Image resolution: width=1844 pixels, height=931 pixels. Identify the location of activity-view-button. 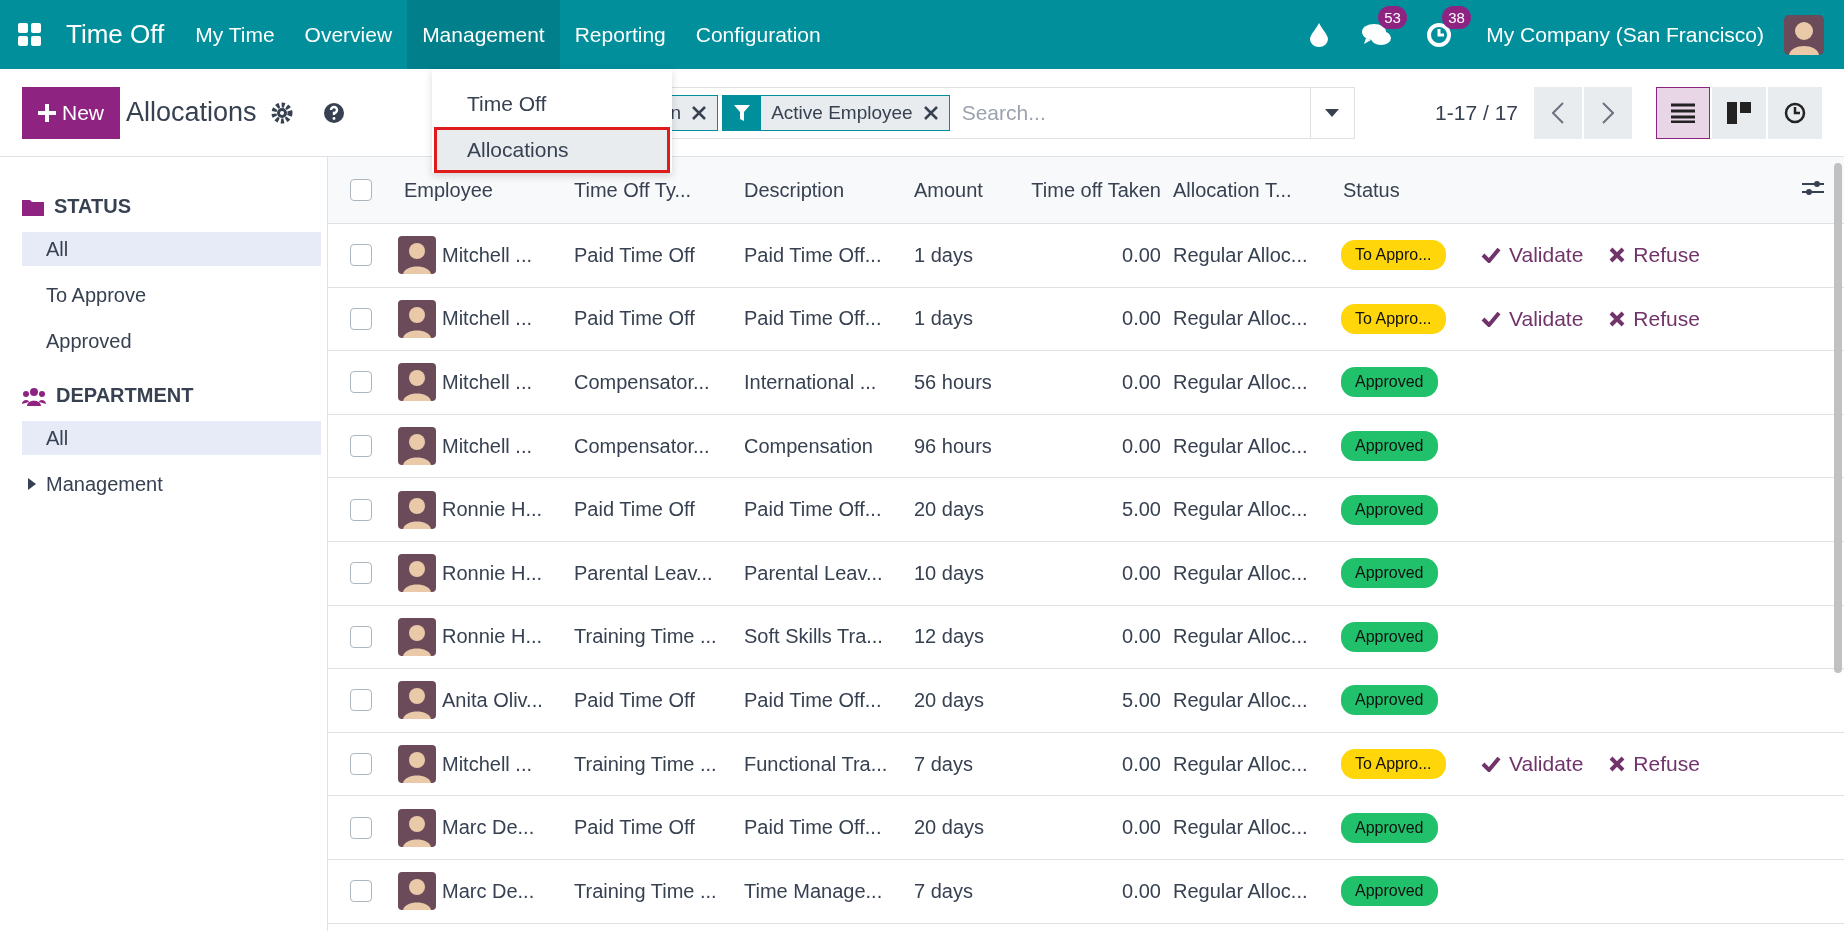
(1795, 112).